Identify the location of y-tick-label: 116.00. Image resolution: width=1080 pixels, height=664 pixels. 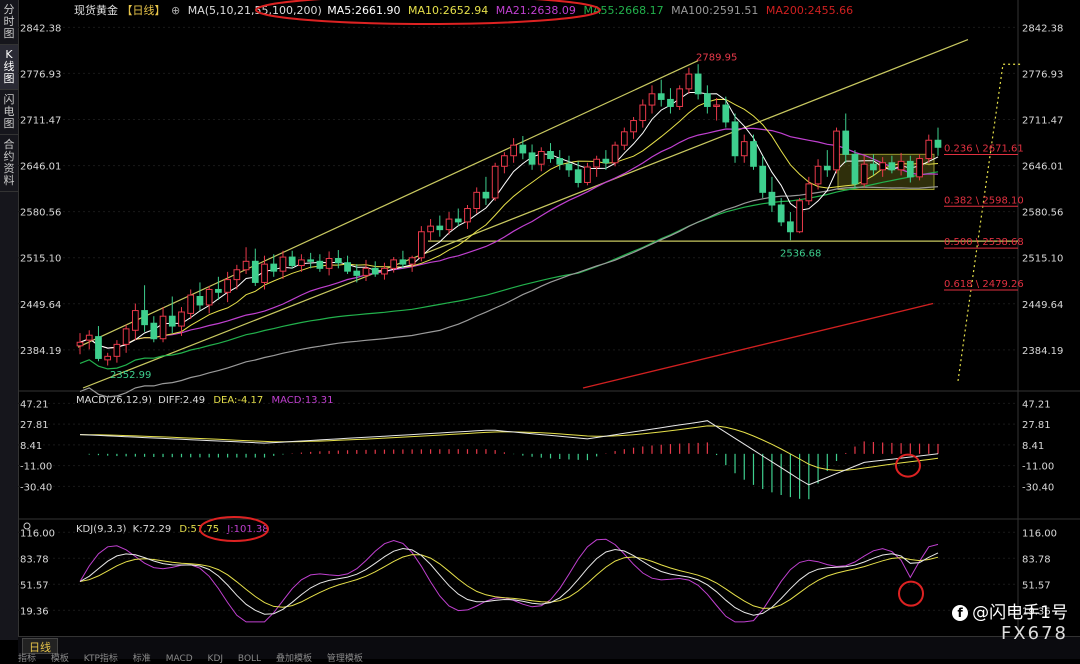
(1039, 533).